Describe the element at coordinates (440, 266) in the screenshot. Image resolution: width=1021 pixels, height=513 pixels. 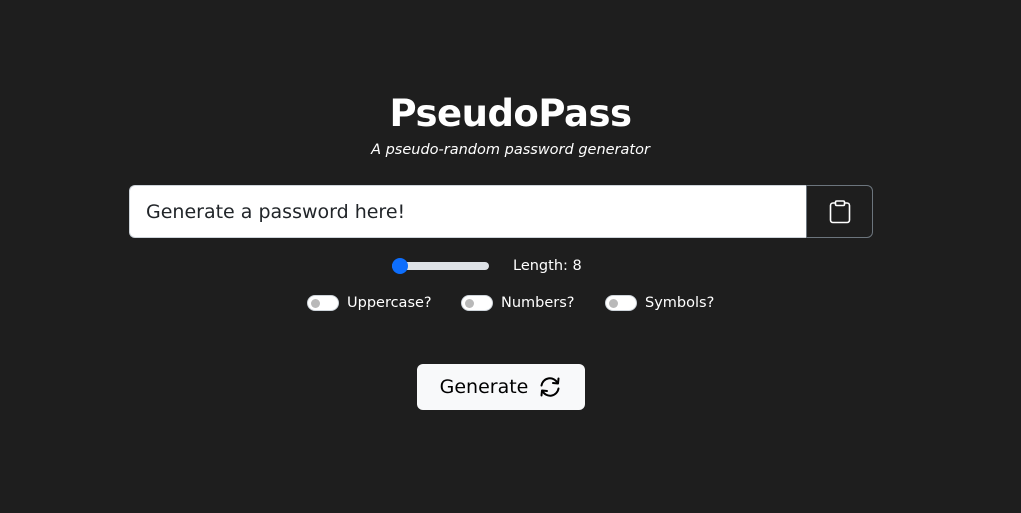
I see `length-slider` at that location.